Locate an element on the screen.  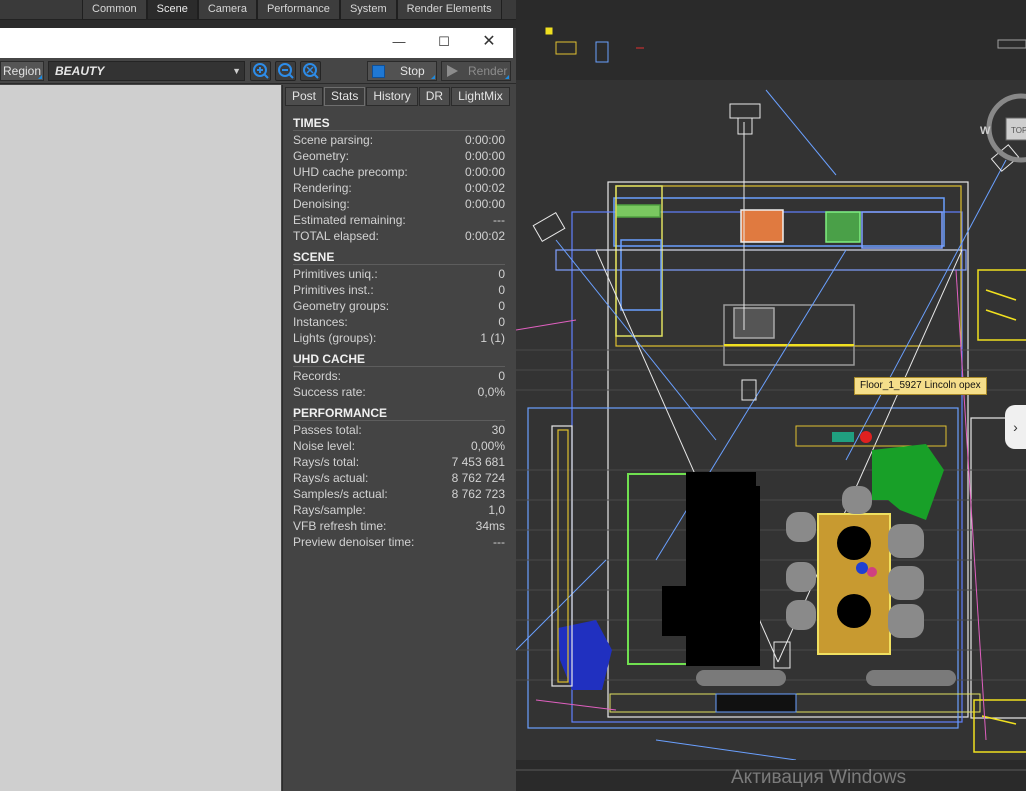
zoom-in-icon is located at coordinates (261, 71).